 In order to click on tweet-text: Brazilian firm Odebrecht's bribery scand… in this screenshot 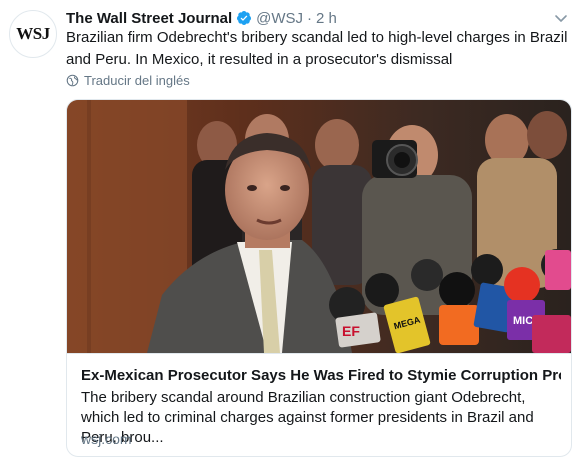, I will do `click(317, 48)`.